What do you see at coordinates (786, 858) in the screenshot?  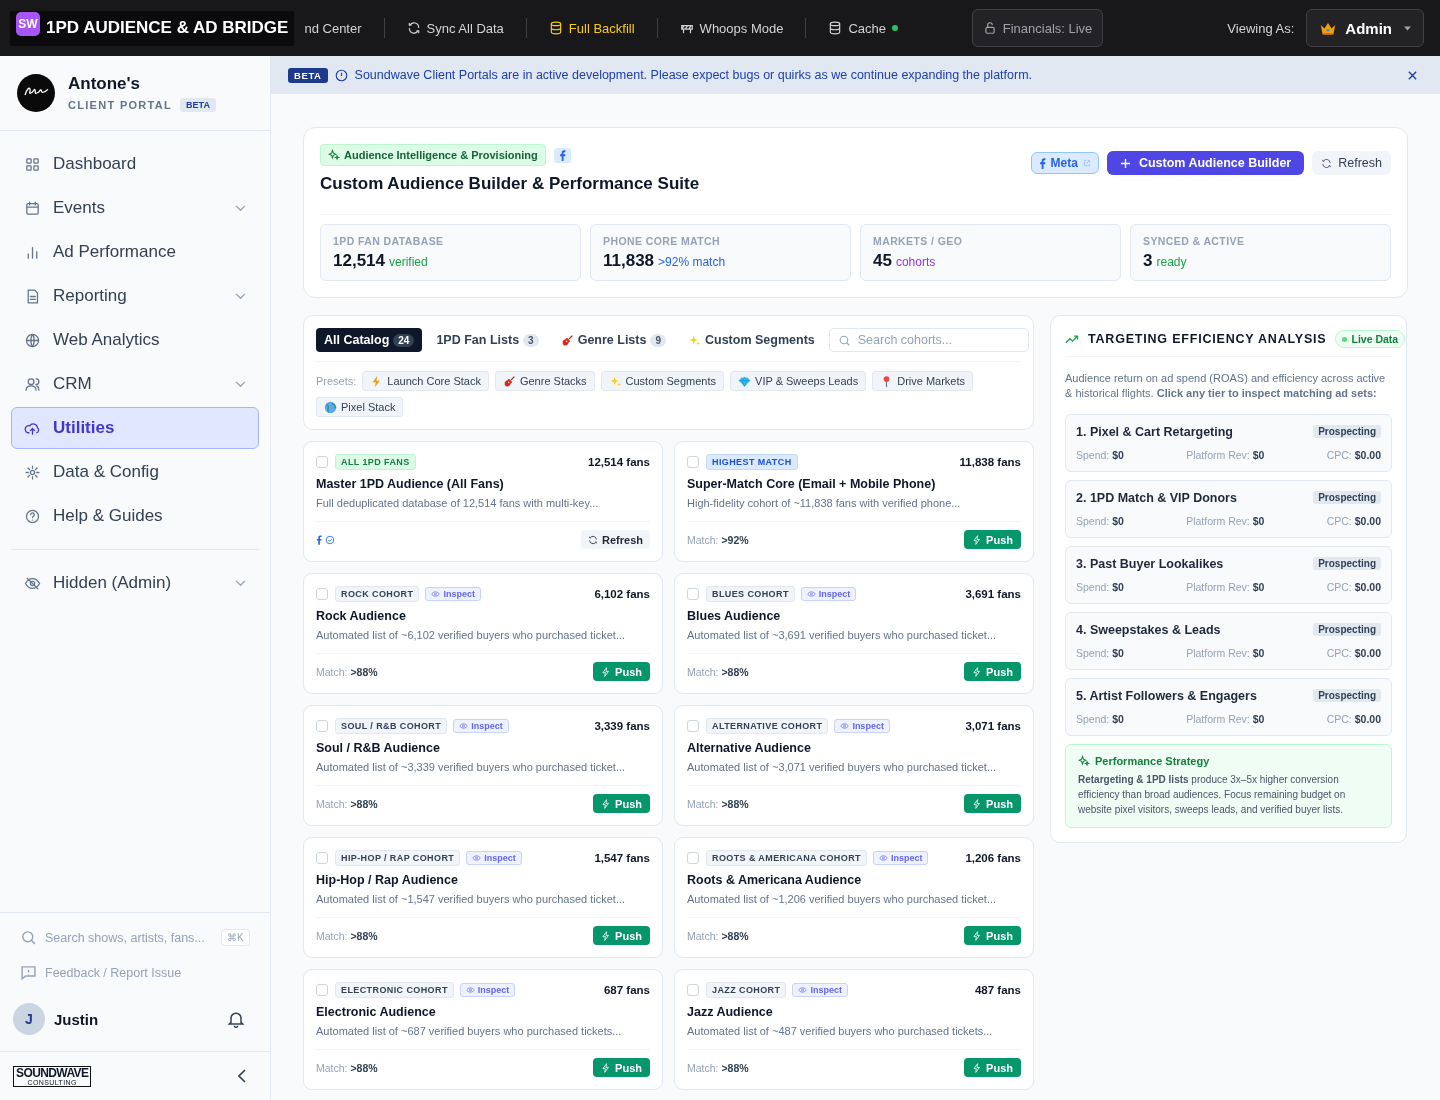 I see `cohort-tag: ROOTS & AMERICANA COHORT` at bounding box center [786, 858].